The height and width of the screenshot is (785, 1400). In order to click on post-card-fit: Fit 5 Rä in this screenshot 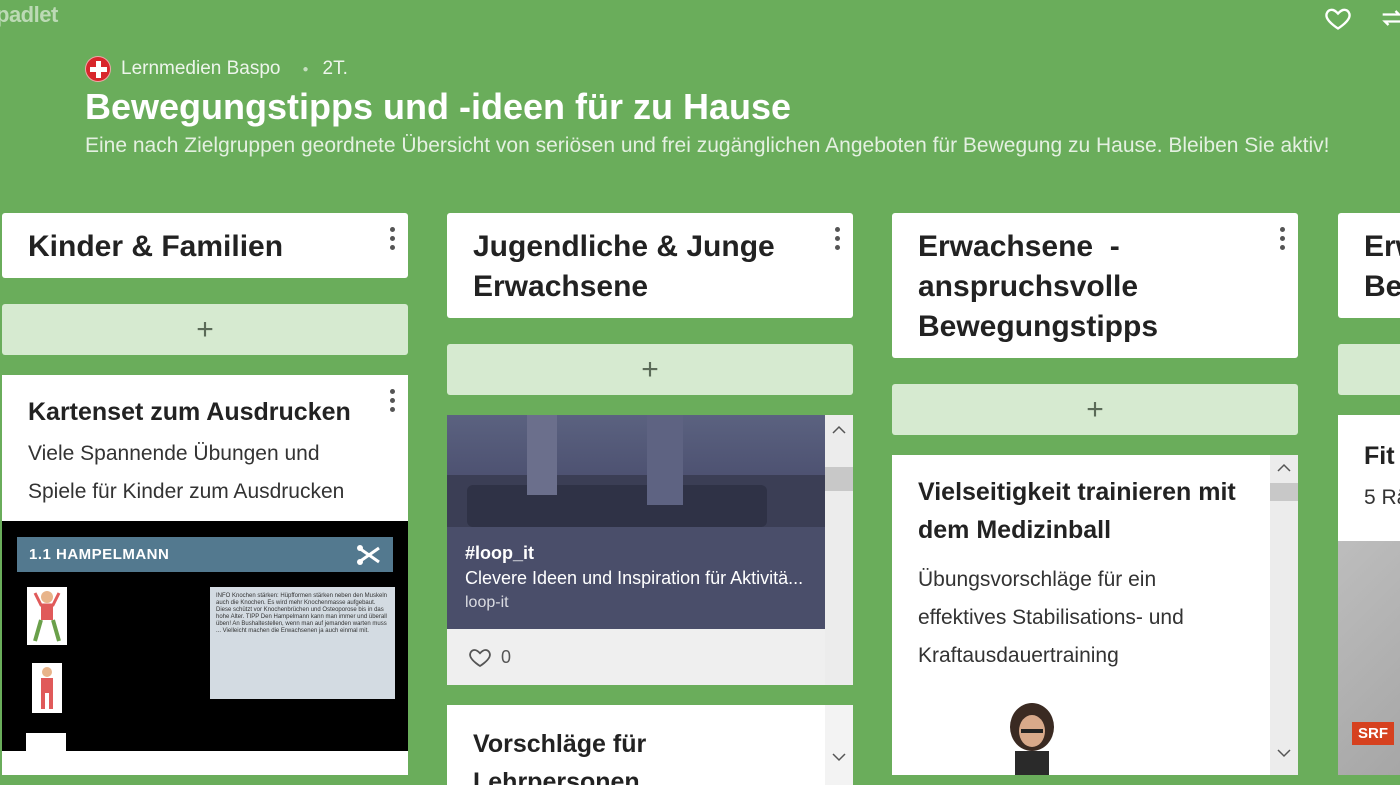, I will do `click(1369, 595)`.